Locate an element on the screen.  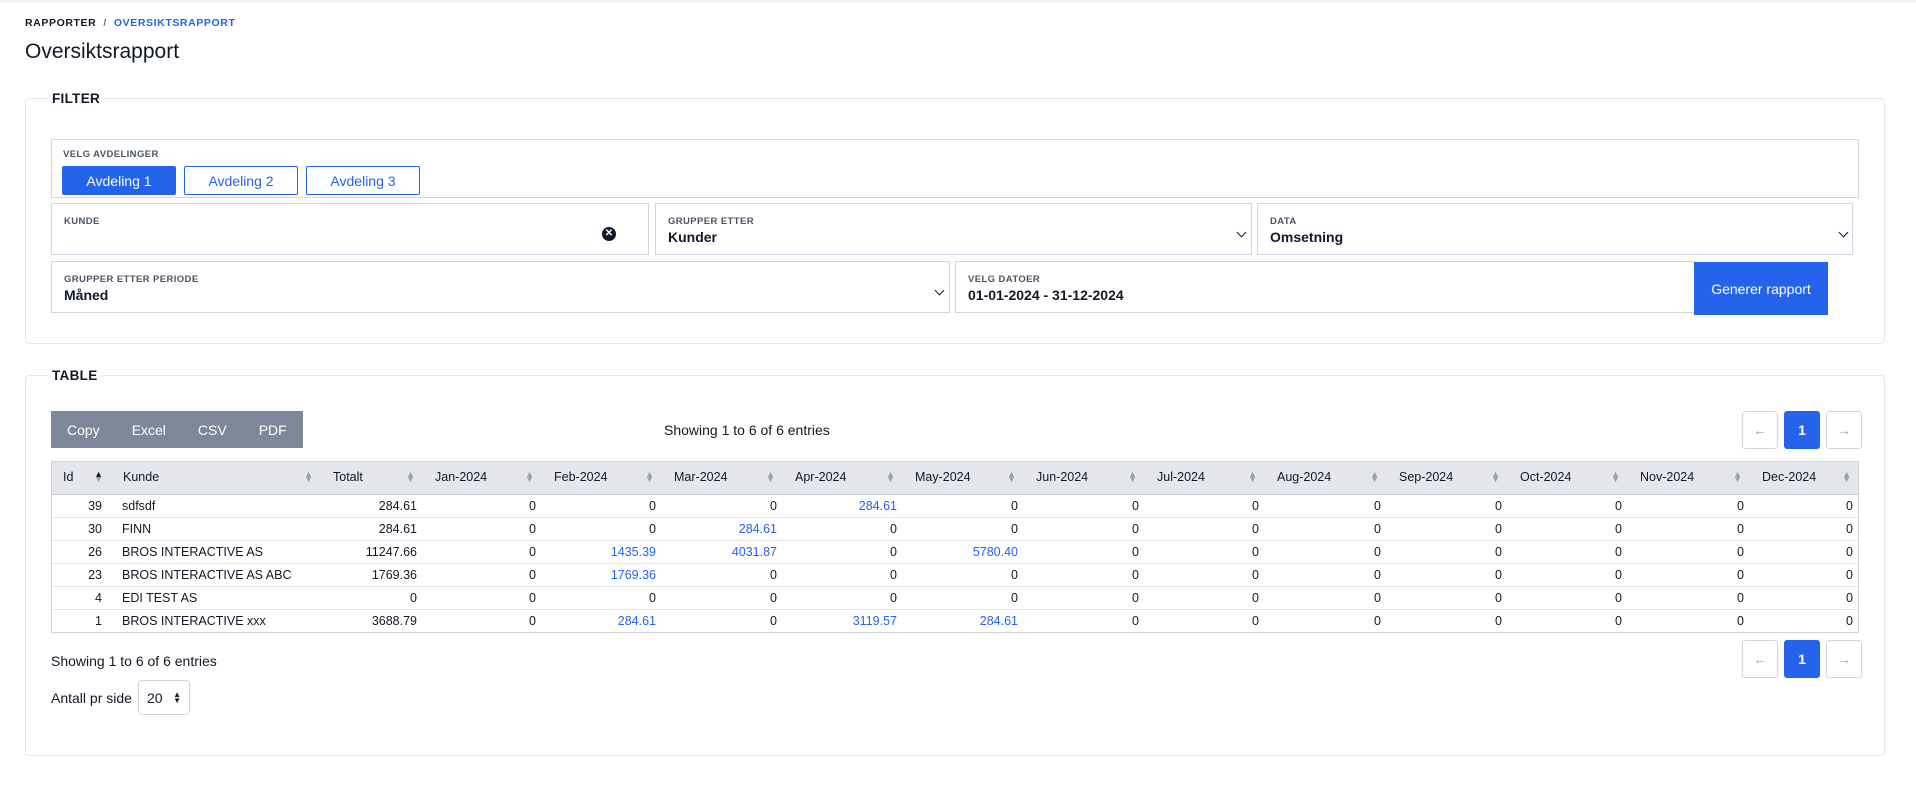
page-title: Oversiktsrapport is located at coordinates (102, 51).